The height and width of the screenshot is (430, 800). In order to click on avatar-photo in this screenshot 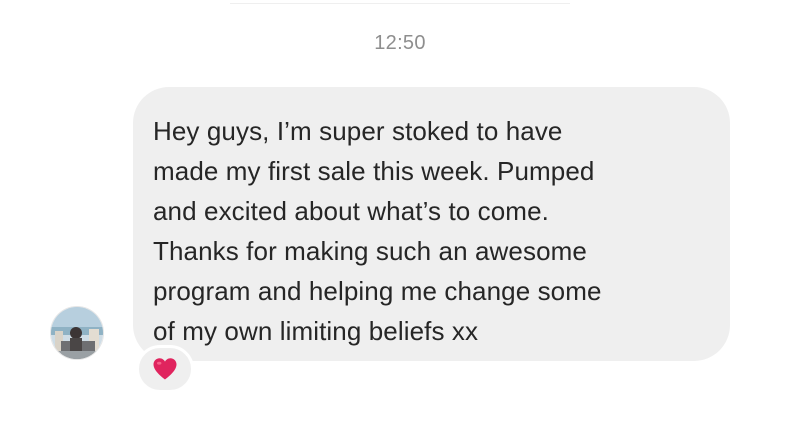, I will do `click(77, 333)`.